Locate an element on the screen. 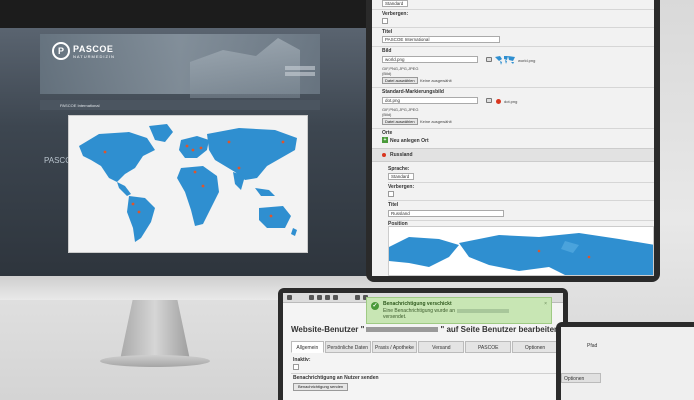  language-select: Standard is located at coordinates (395, 3).